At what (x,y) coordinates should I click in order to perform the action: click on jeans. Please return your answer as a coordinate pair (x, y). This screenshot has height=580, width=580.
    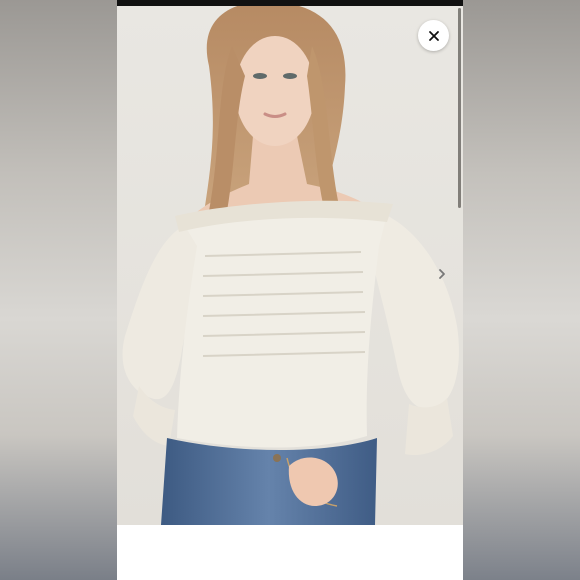
    Looking at the image, I should click on (269, 481).